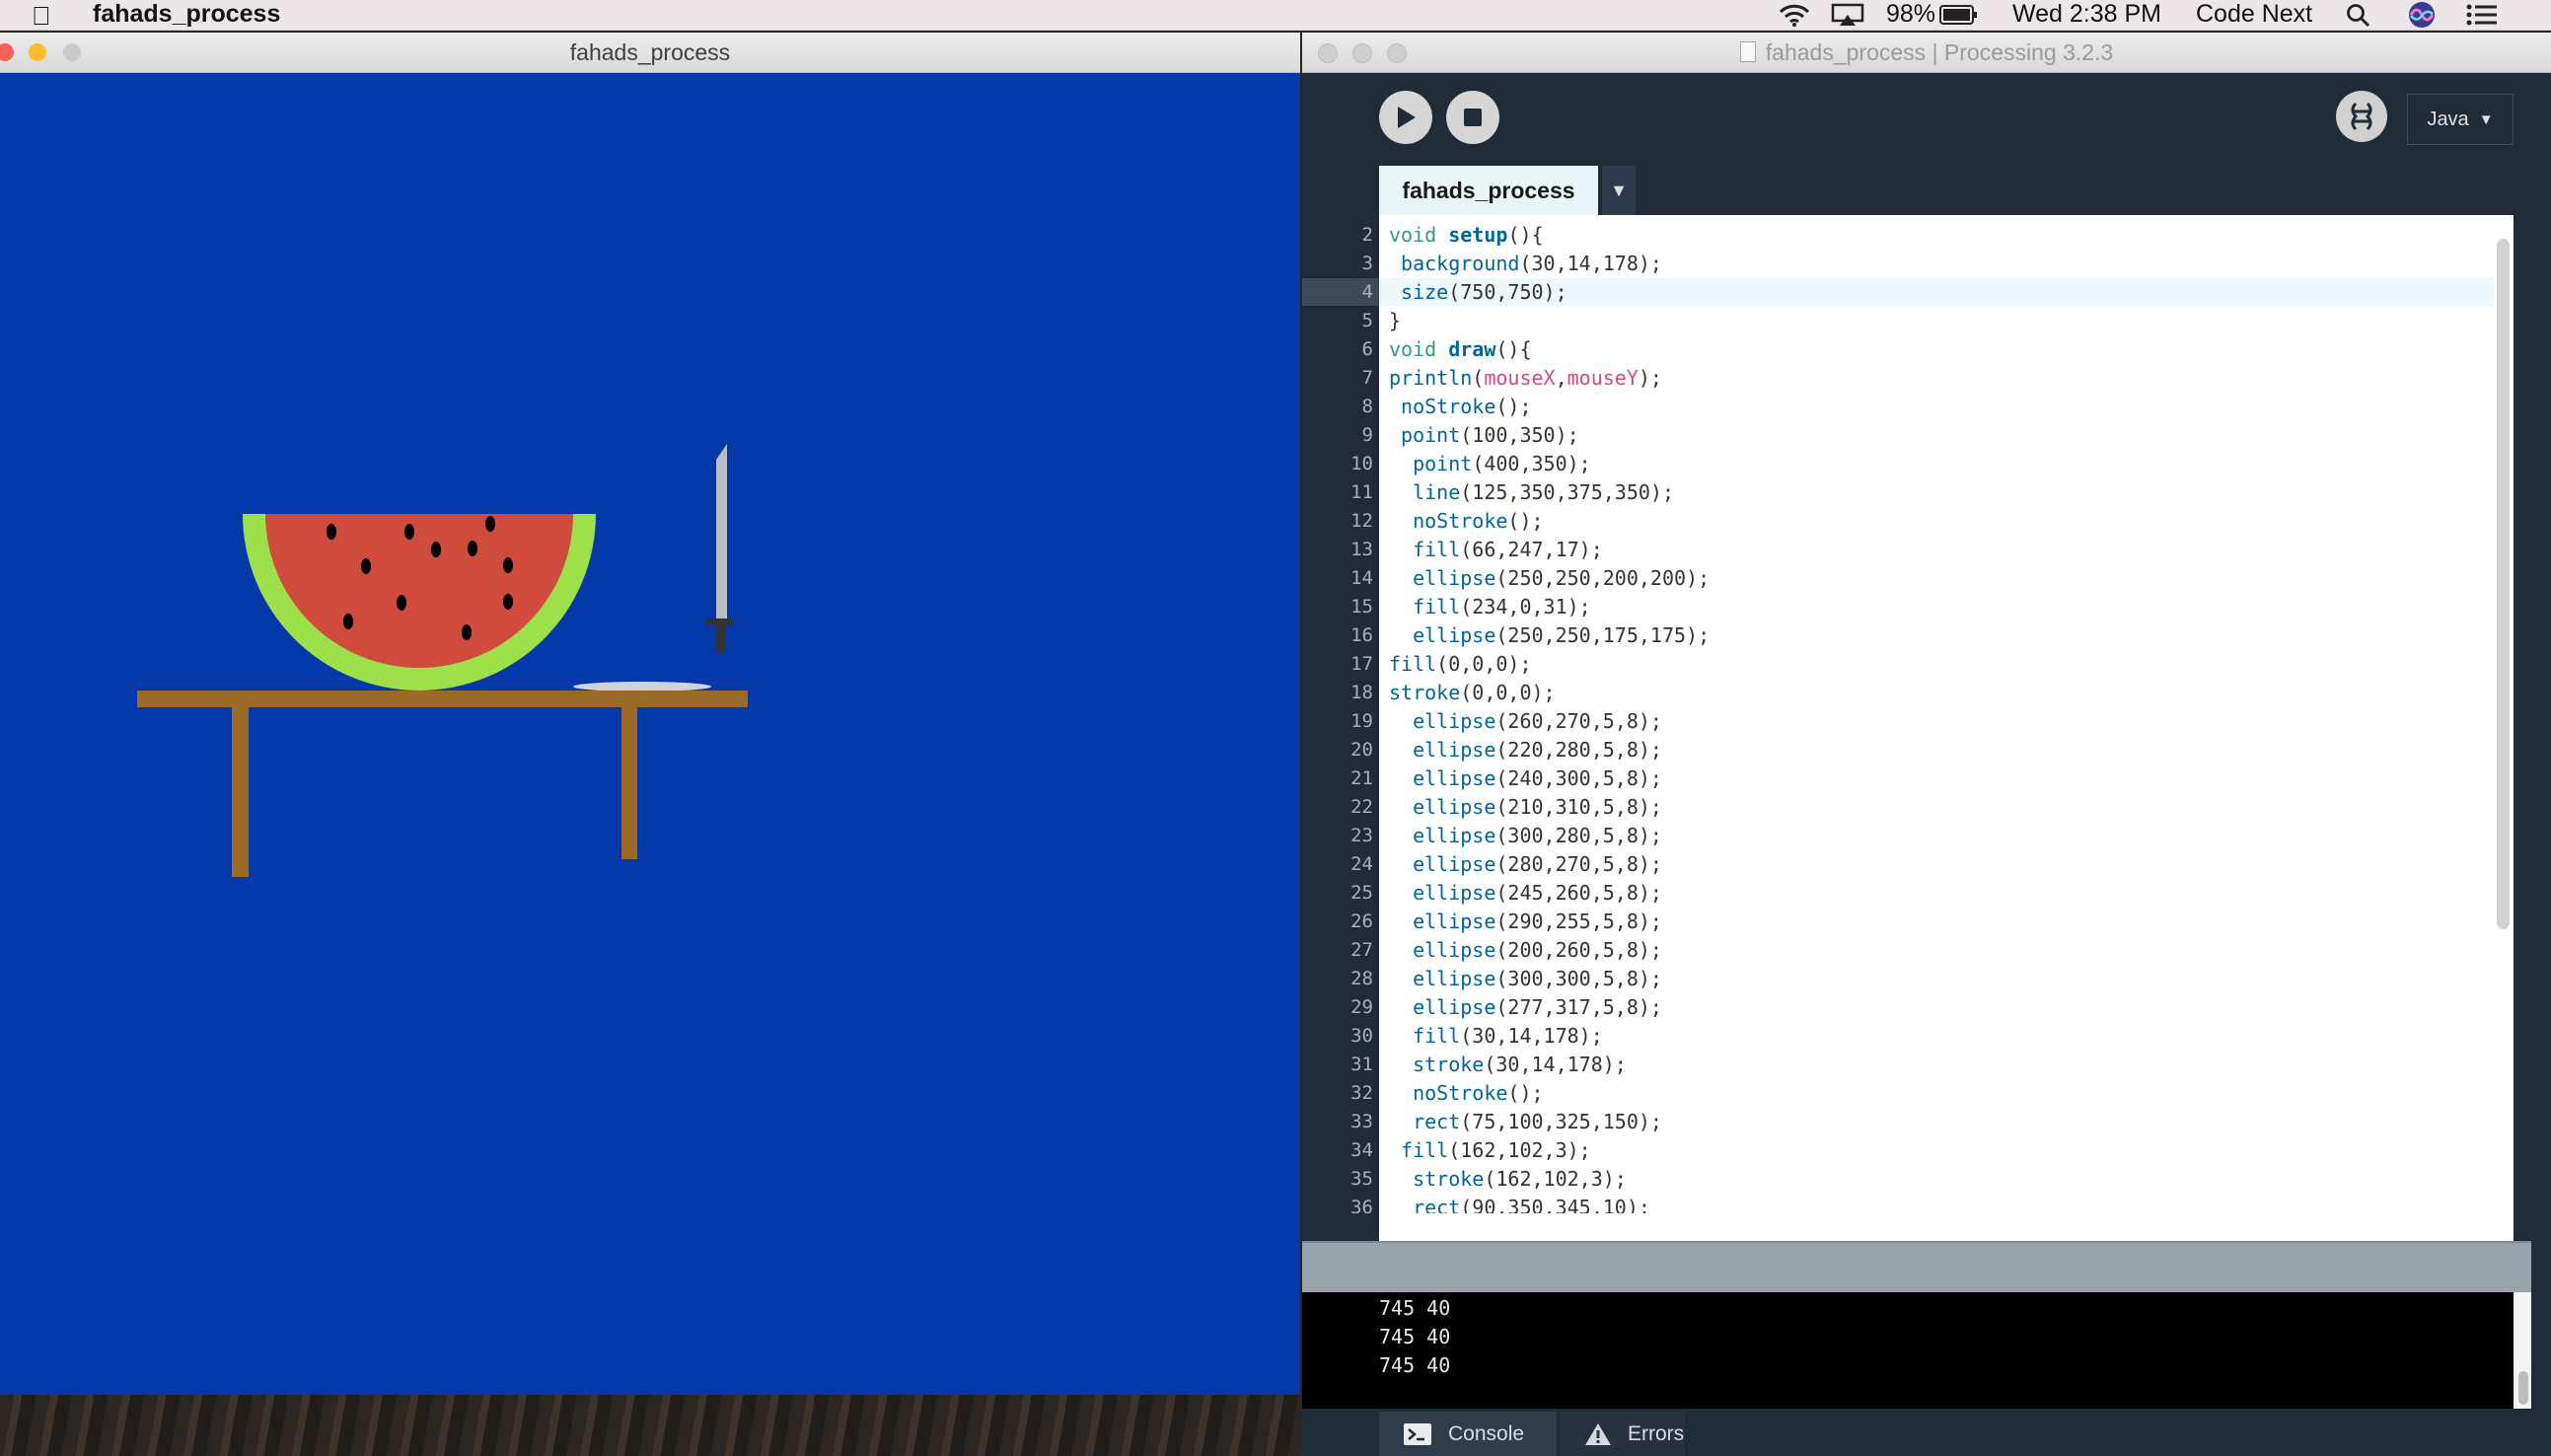 The image size is (2551, 1456). Describe the element at coordinates (1531, 492) in the screenshot. I see `code-line: line(125,350,375,350);` at that location.